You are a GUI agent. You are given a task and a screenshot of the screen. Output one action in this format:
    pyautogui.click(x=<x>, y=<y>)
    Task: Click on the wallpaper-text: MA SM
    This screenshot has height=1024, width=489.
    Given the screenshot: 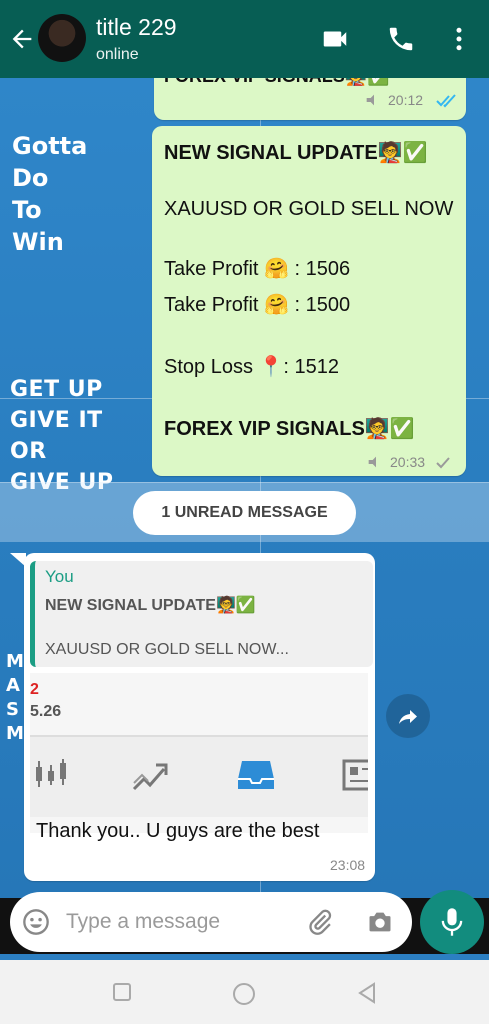 What is the action you would take?
    pyautogui.click(x=15, y=697)
    